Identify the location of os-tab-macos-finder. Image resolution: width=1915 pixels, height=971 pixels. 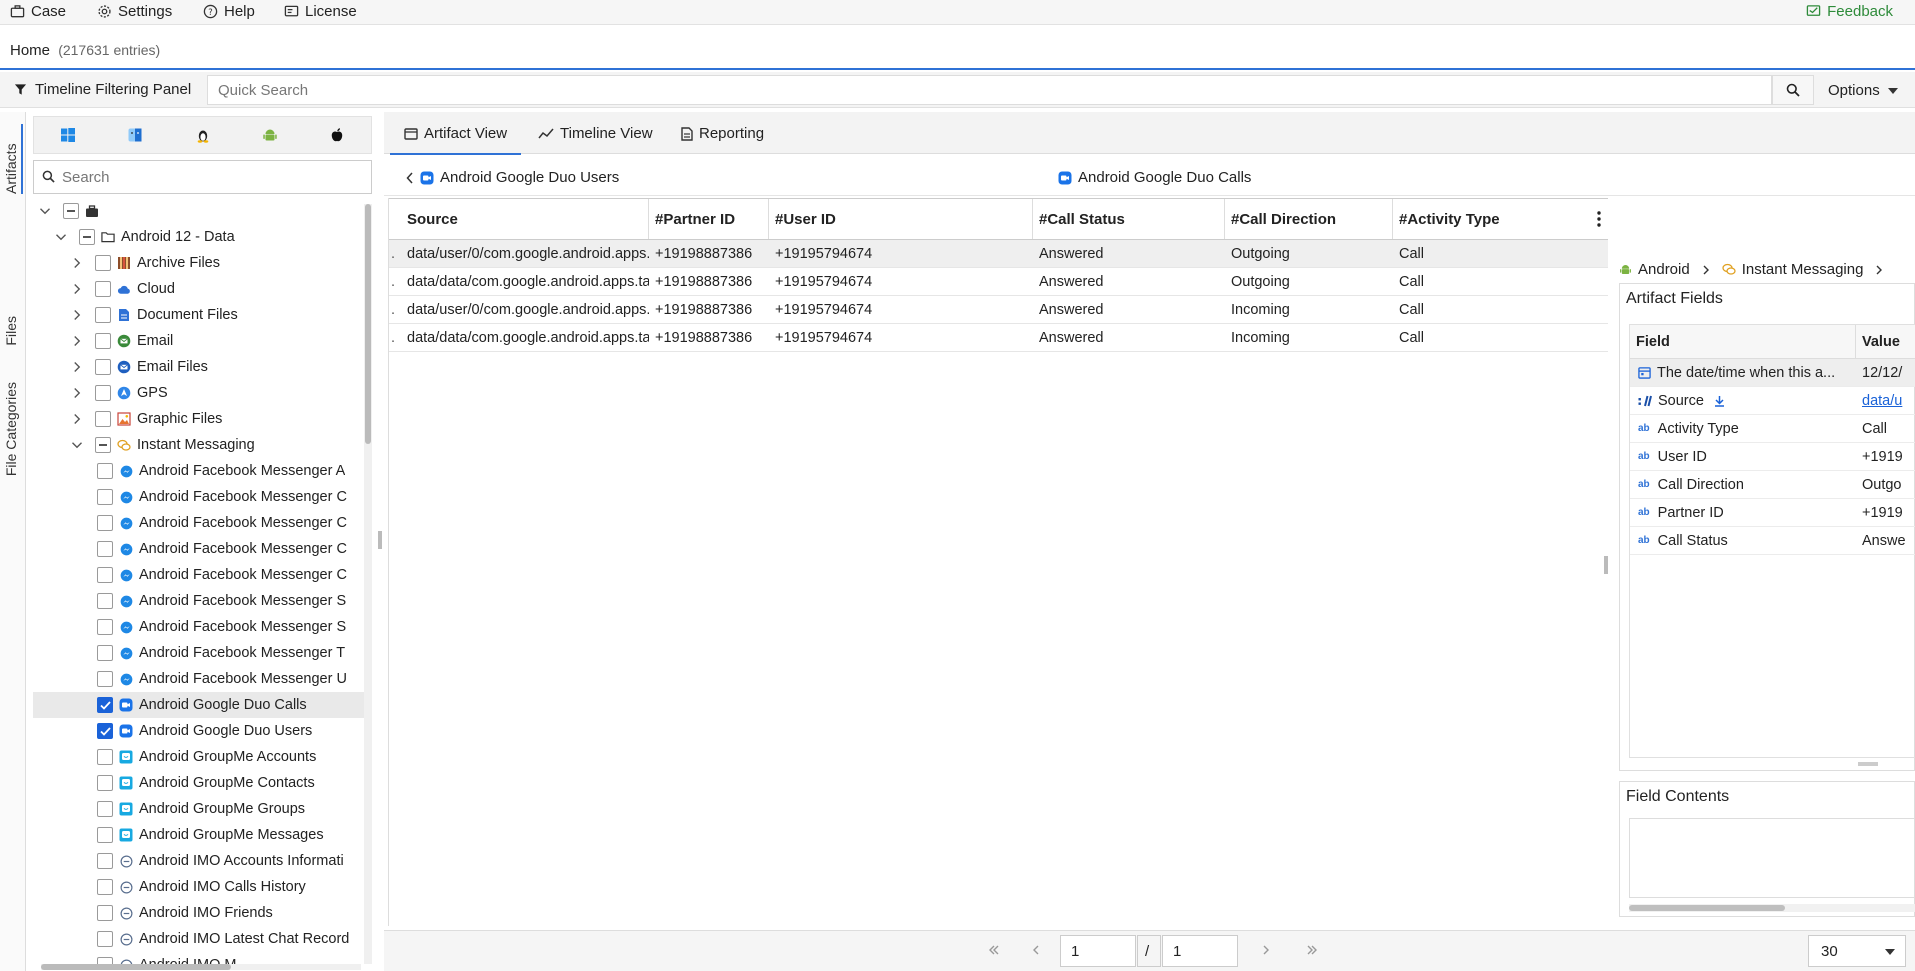
(134, 135).